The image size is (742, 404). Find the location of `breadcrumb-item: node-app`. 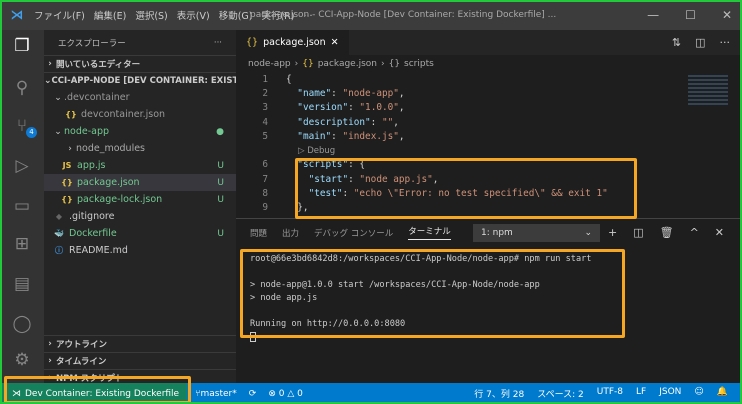

breadcrumb-item: node-app is located at coordinates (269, 64).